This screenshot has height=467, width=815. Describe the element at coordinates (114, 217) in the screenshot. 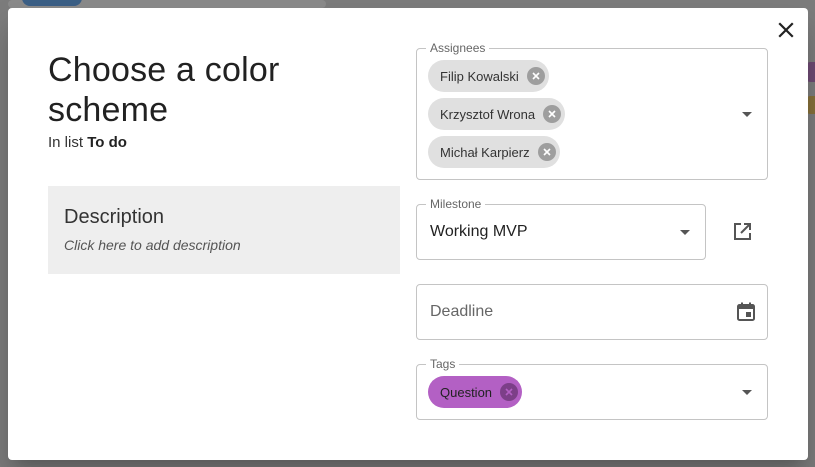

I see `description-heading: Description` at that location.